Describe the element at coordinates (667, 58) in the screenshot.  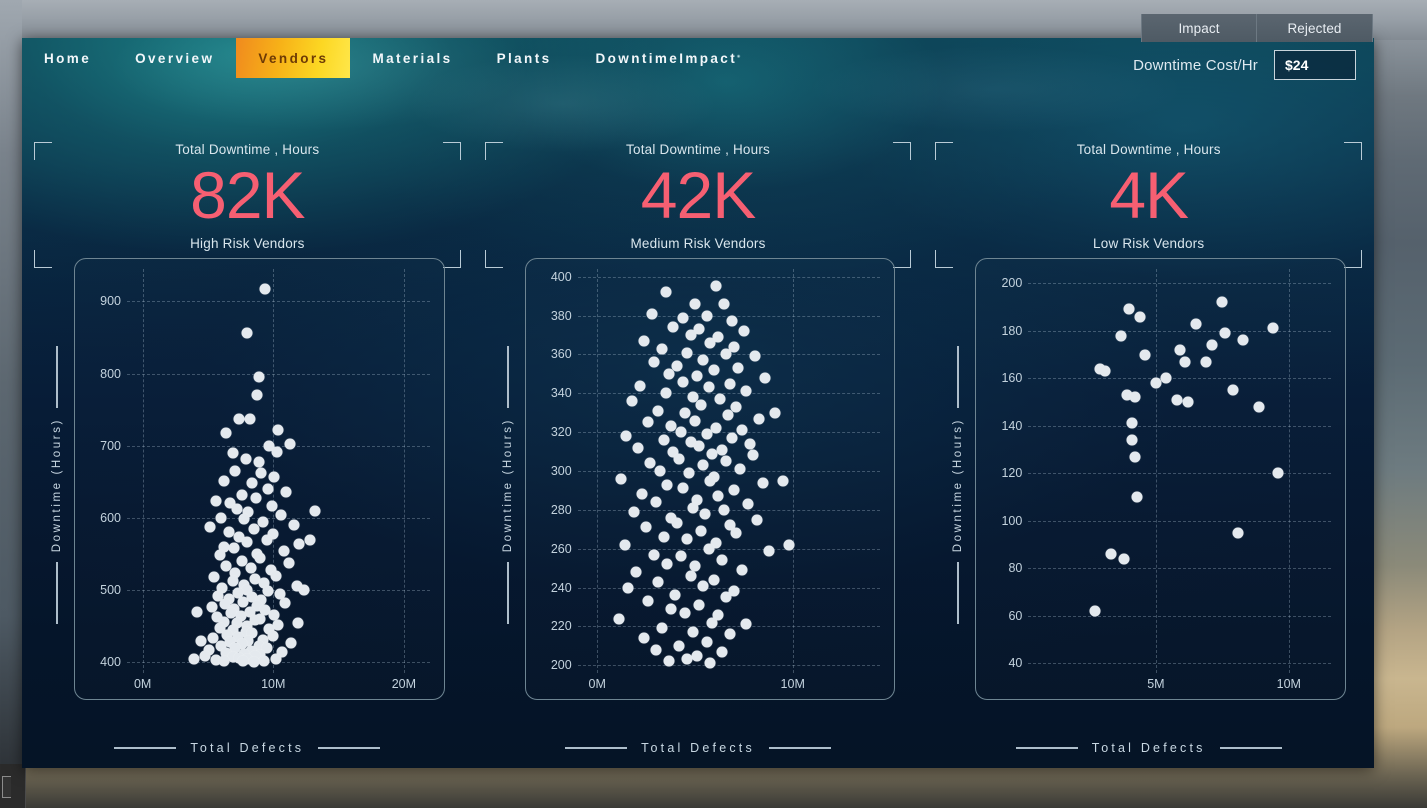
I see `nav-item-downtimeimpact: DowntimeImpact` at that location.